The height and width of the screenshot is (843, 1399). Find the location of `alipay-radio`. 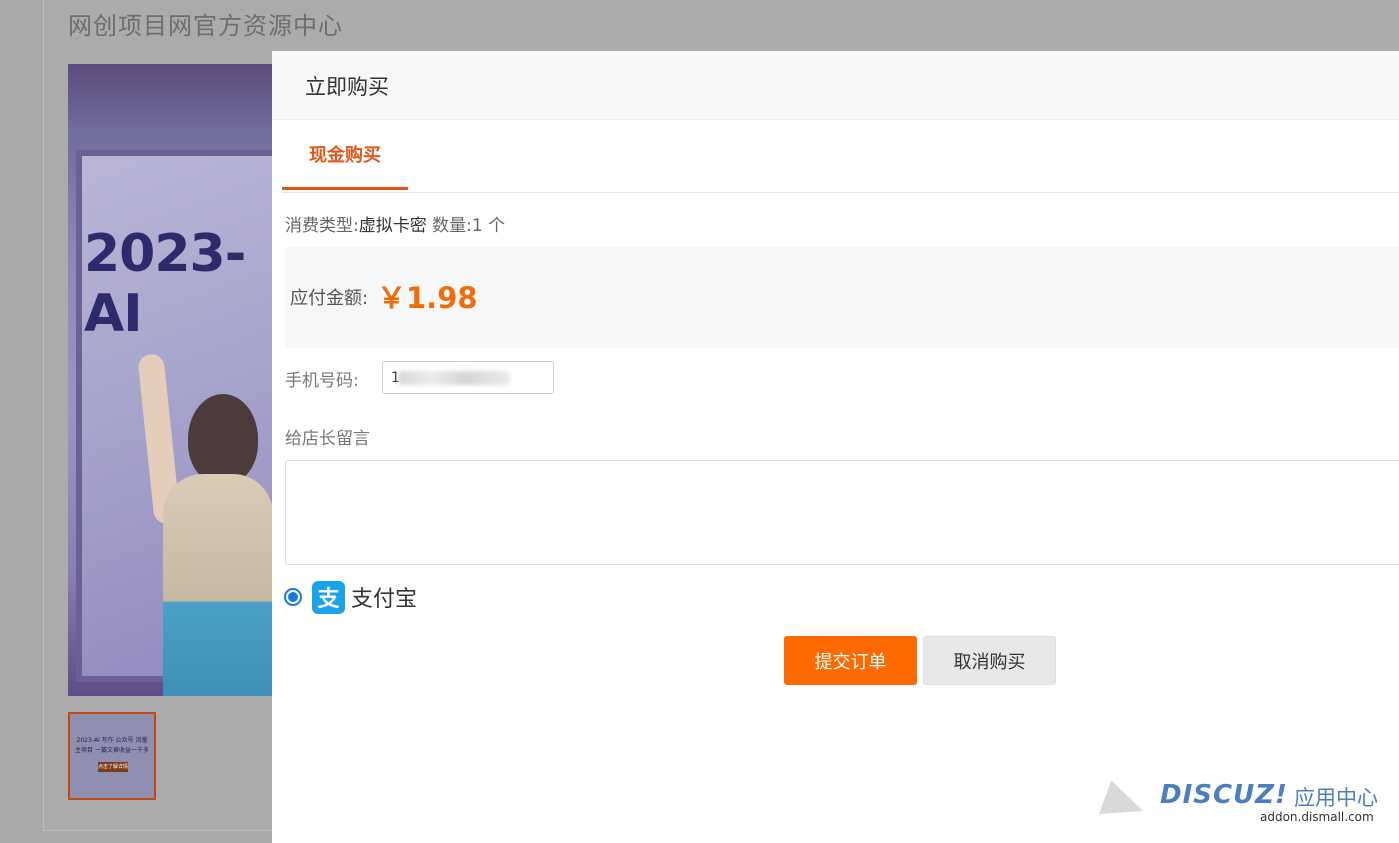

alipay-radio is located at coordinates (293, 597).